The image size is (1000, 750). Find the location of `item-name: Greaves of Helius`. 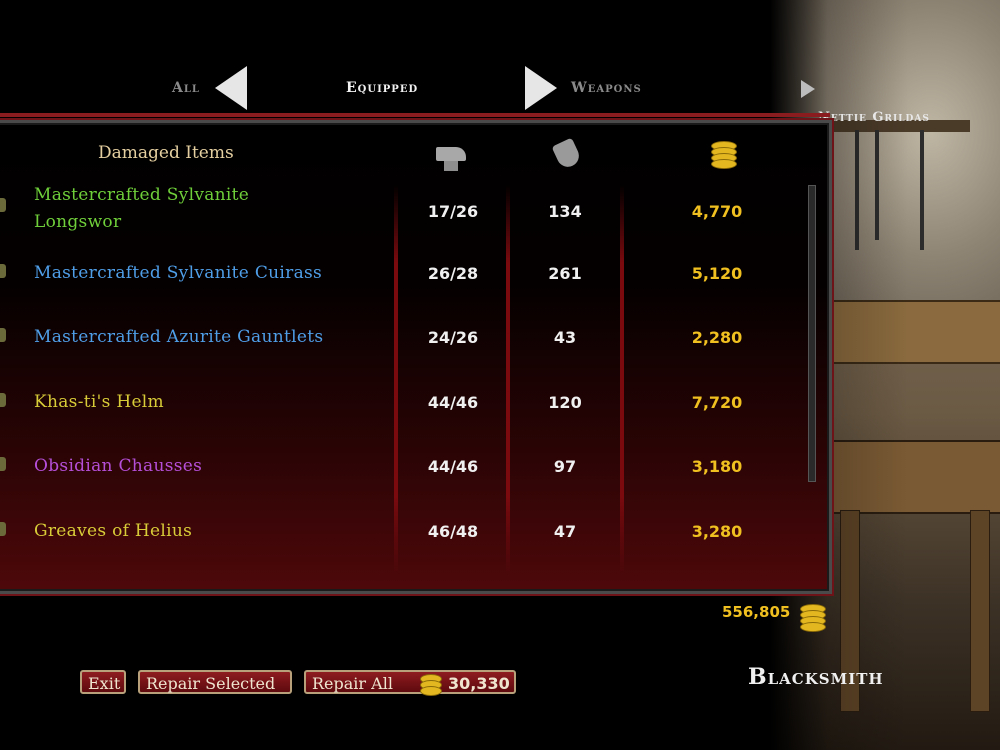

item-name: Greaves of Helius is located at coordinates (113, 531).